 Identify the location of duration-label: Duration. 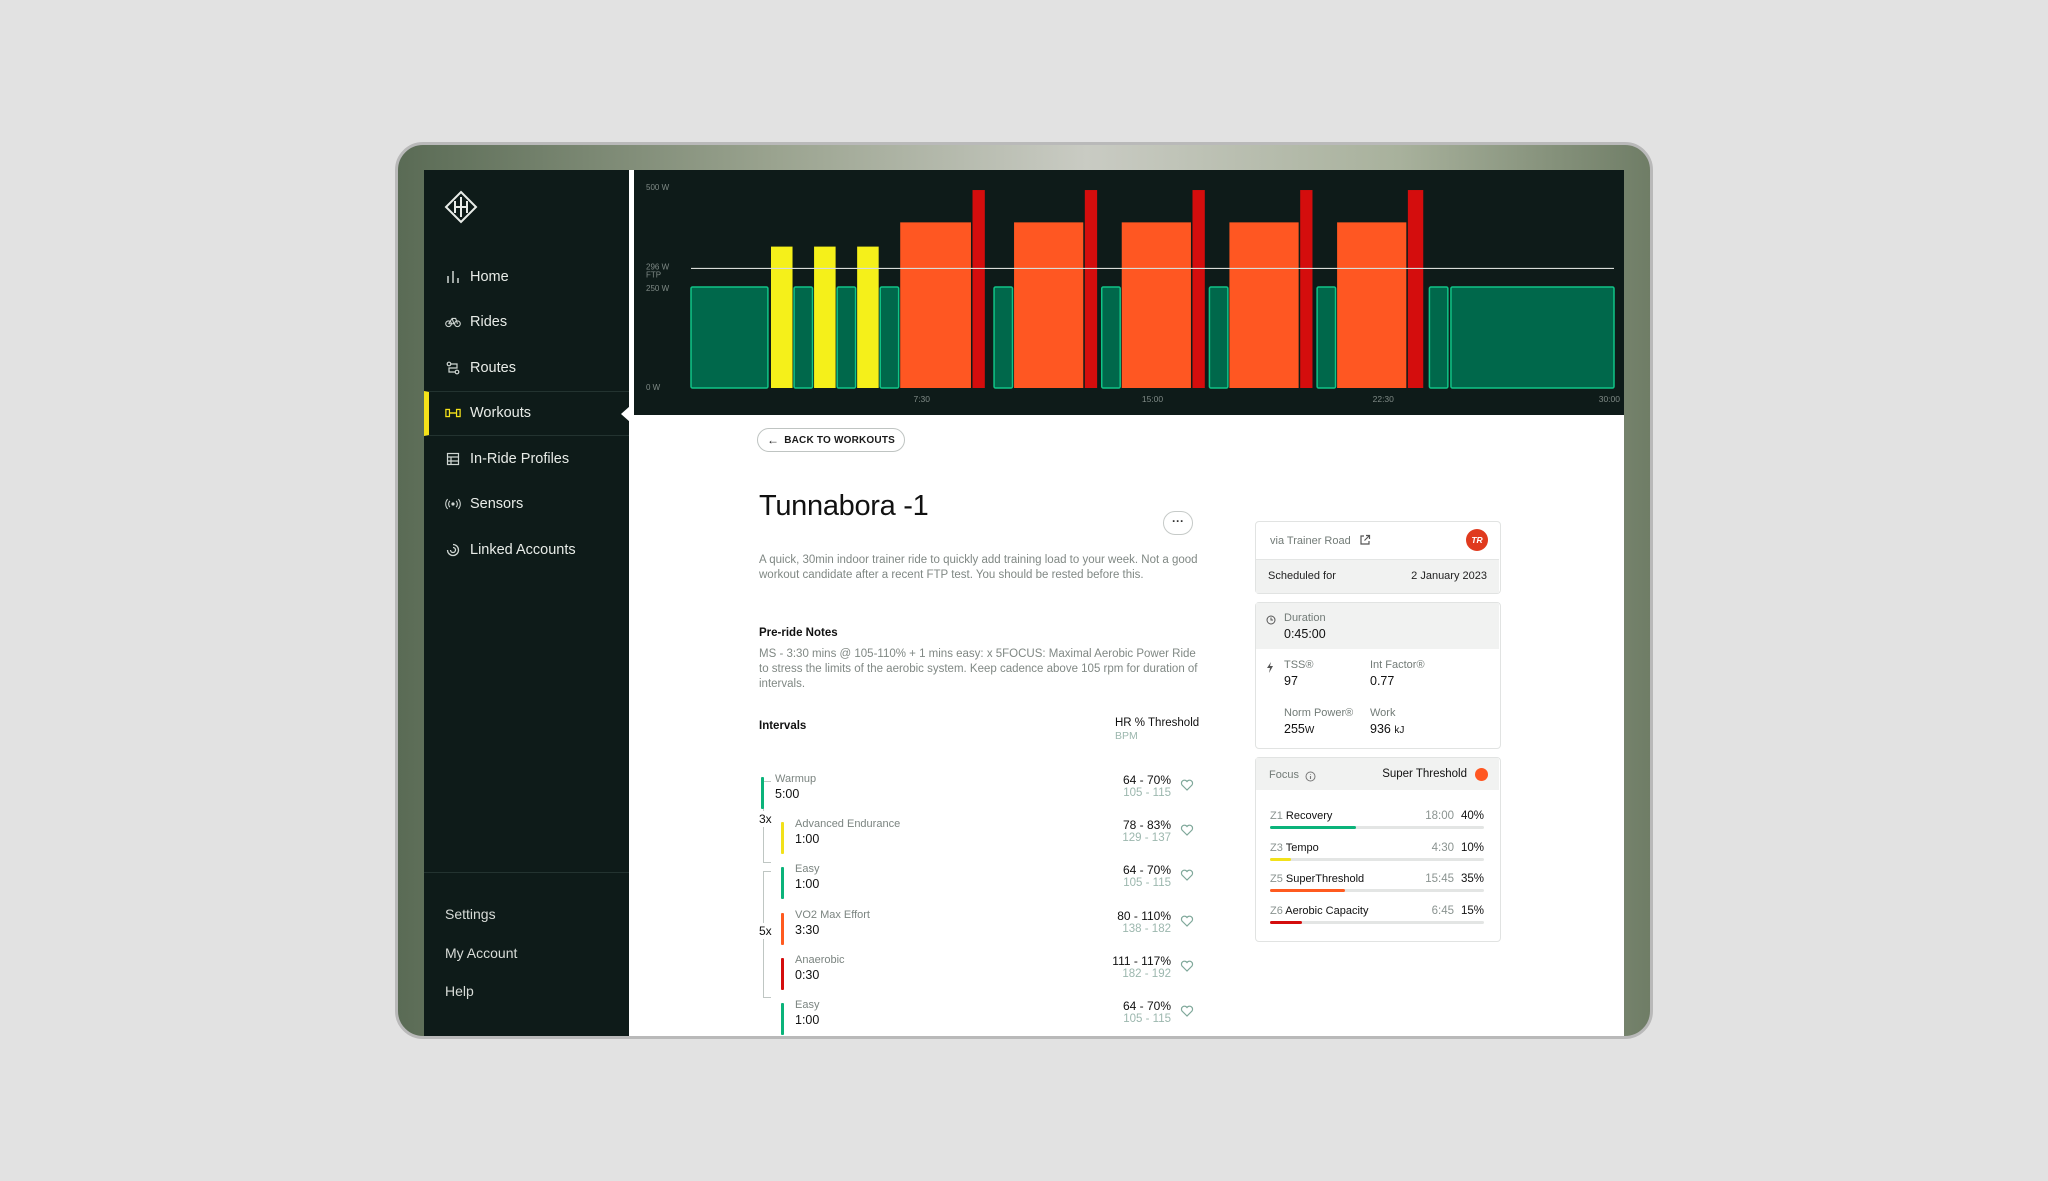
(1305, 618).